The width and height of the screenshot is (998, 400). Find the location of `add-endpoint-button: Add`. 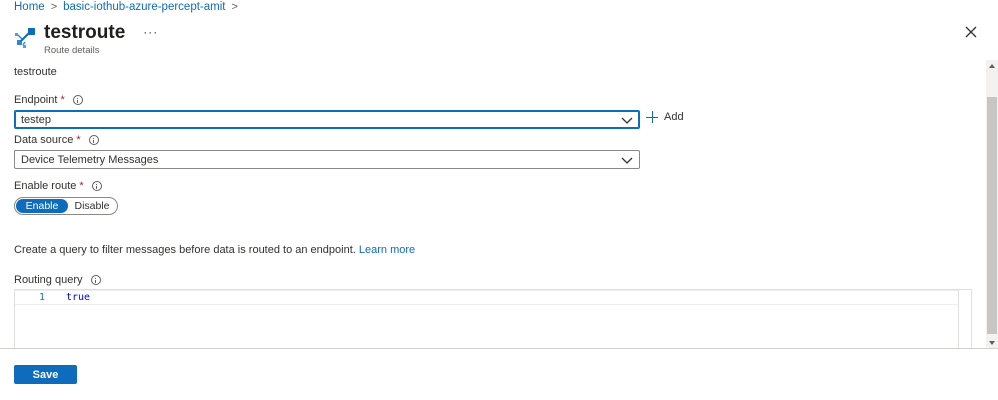

add-endpoint-button: Add is located at coordinates (665, 117).